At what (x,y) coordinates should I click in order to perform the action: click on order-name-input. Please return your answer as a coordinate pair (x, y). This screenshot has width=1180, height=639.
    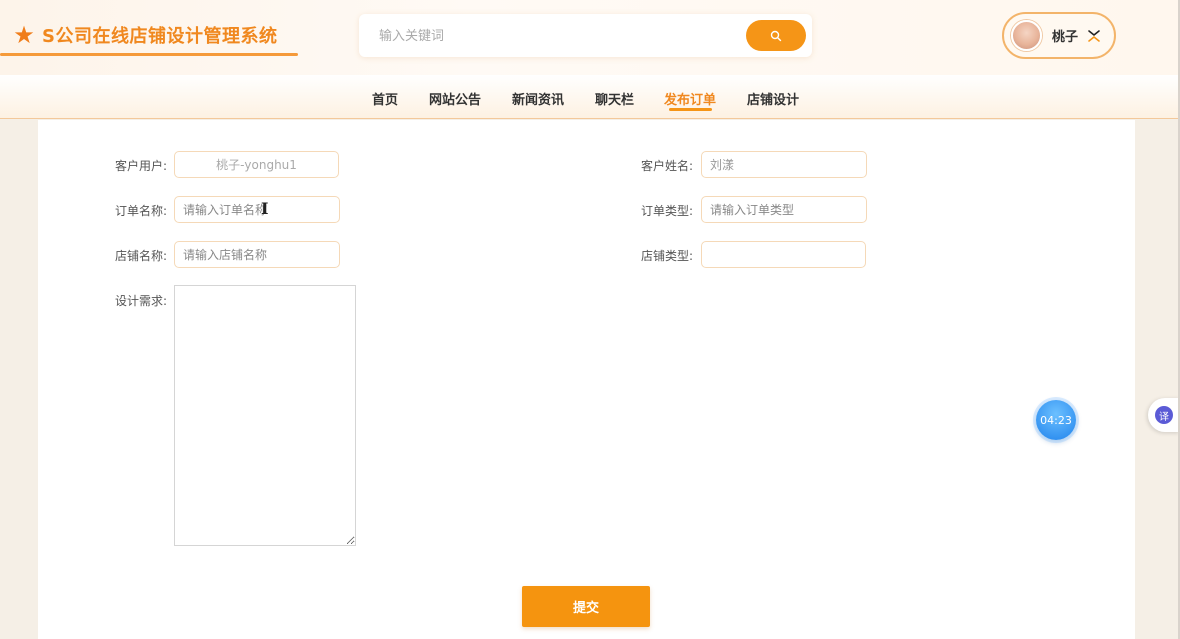
    Looking at the image, I should click on (257, 209).